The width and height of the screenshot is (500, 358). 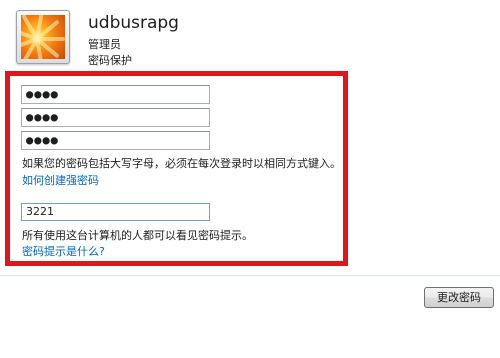 What do you see at coordinates (110, 60) in the screenshot?
I see `password-protected-status: 密码保护` at bounding box center [110, 60].